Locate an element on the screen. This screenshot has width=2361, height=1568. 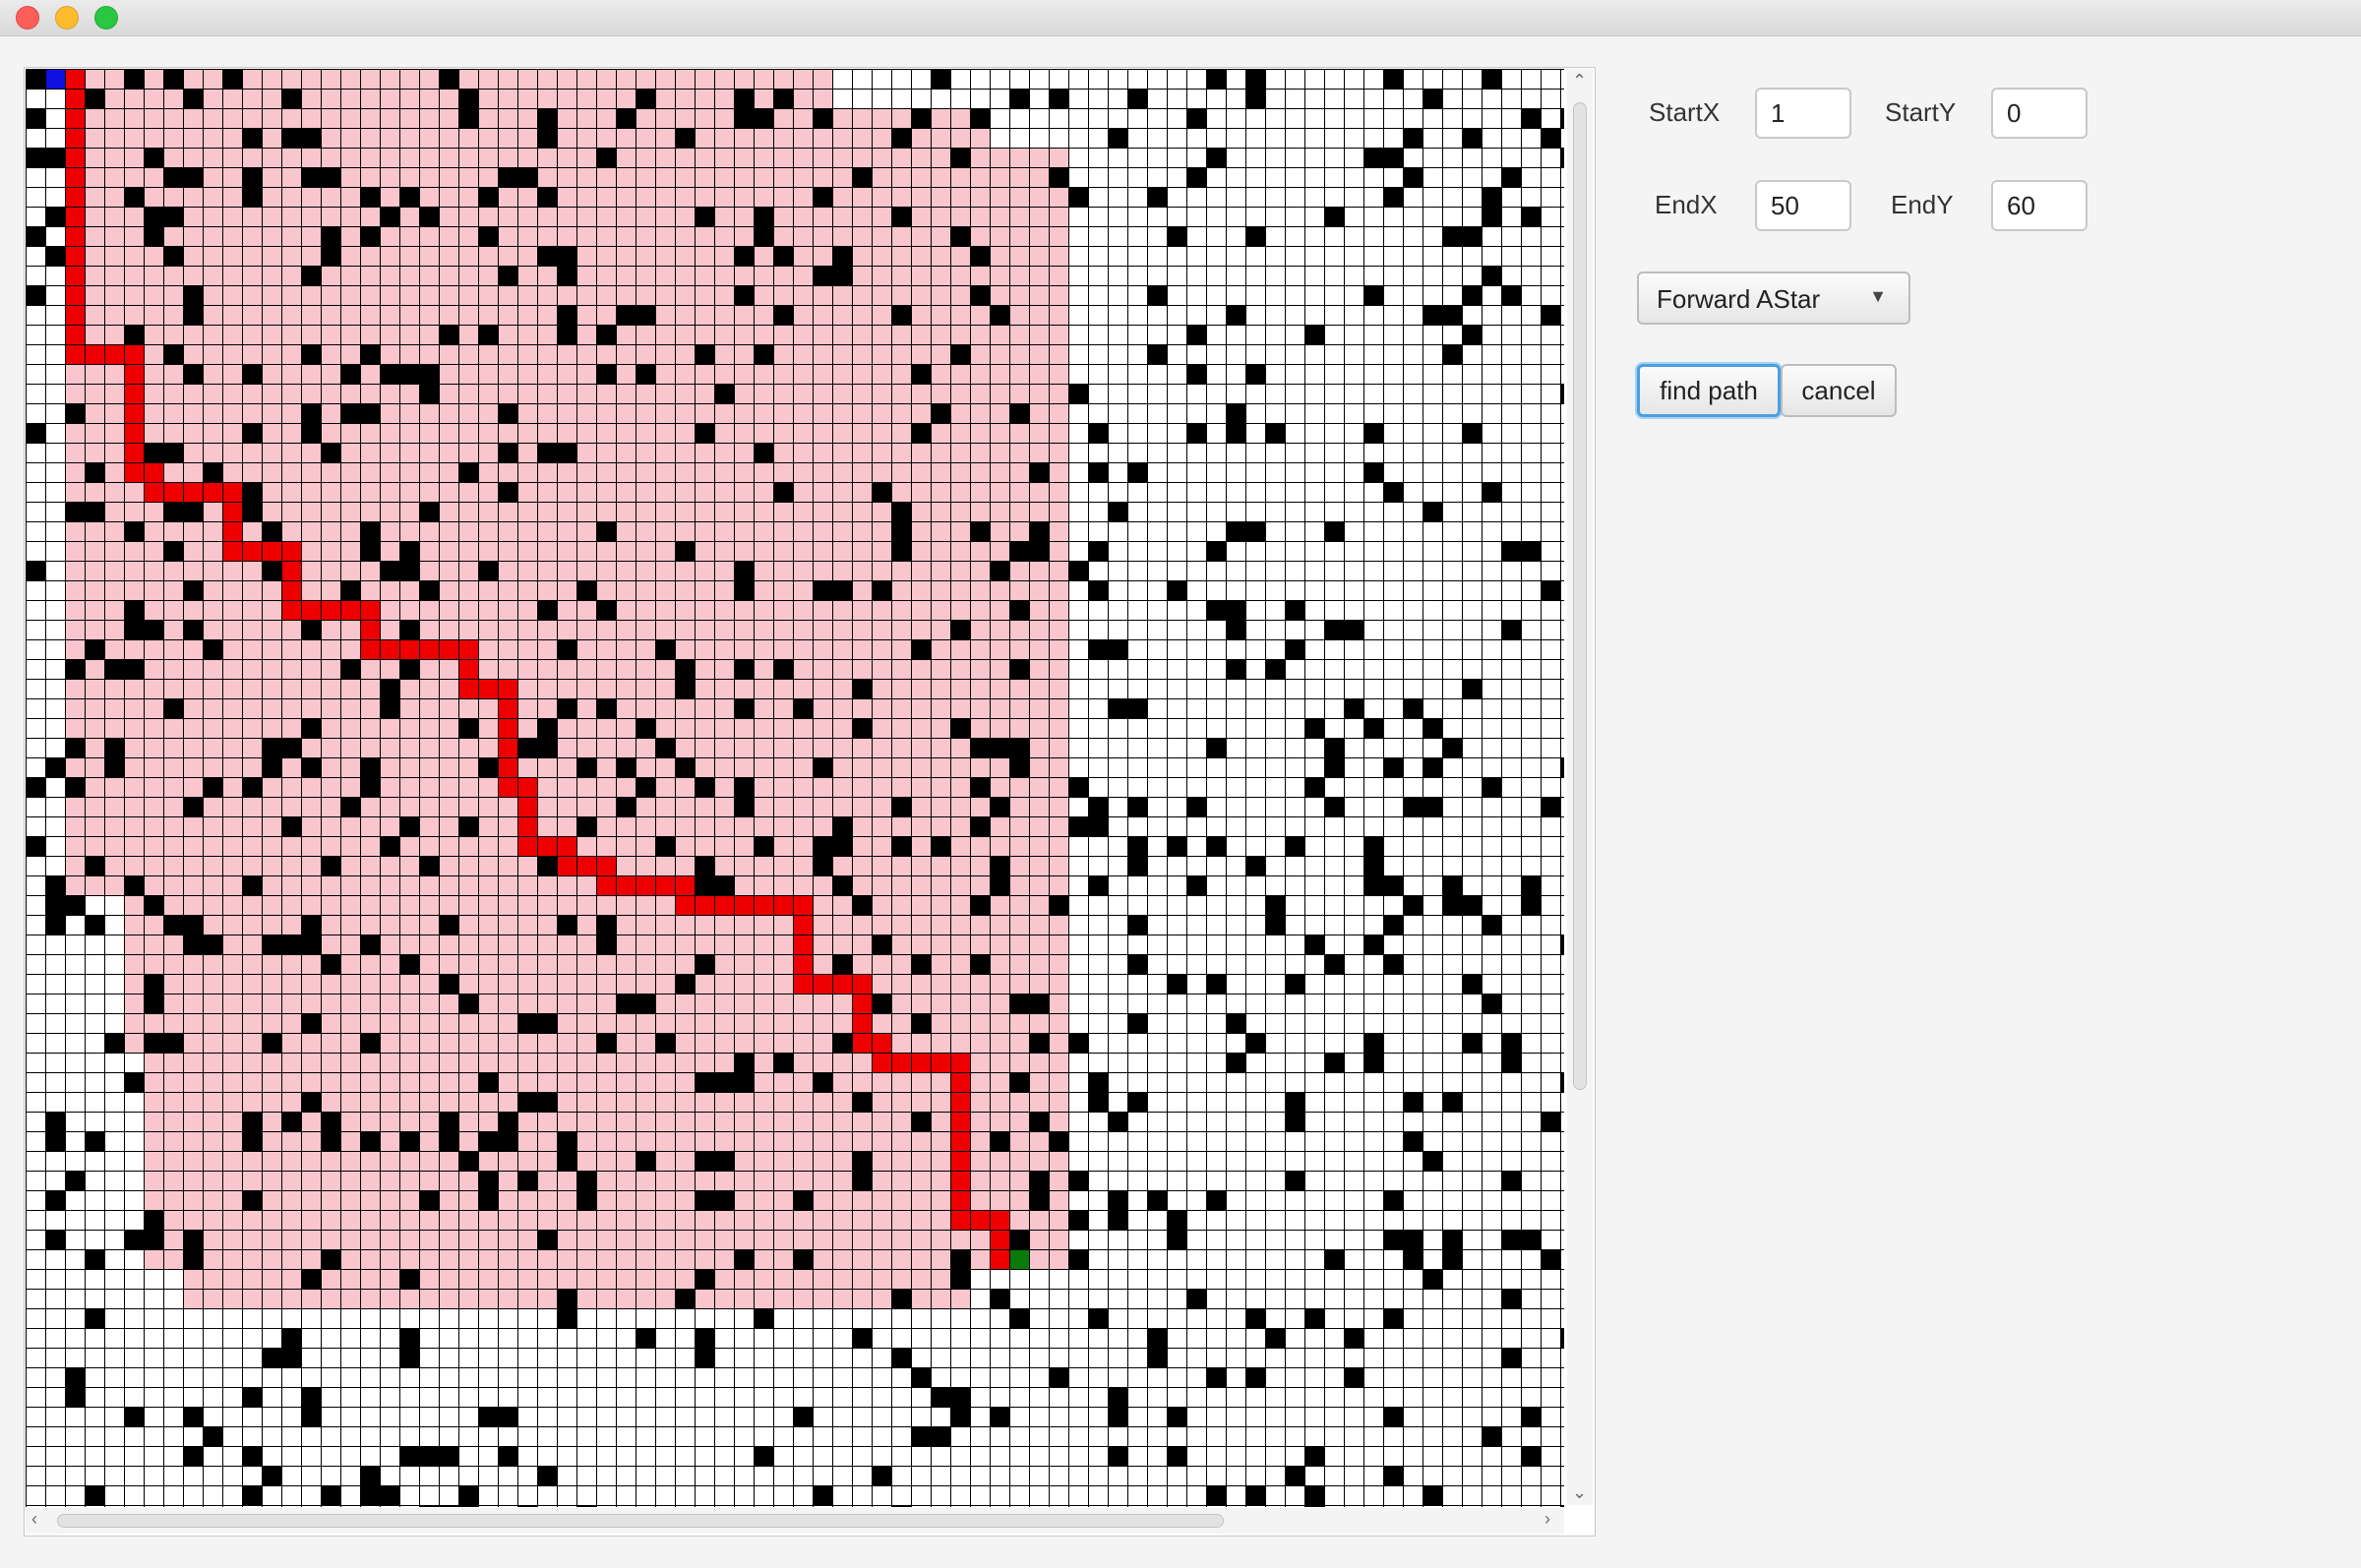
end-y-field is located at coordinates (2040, 206).